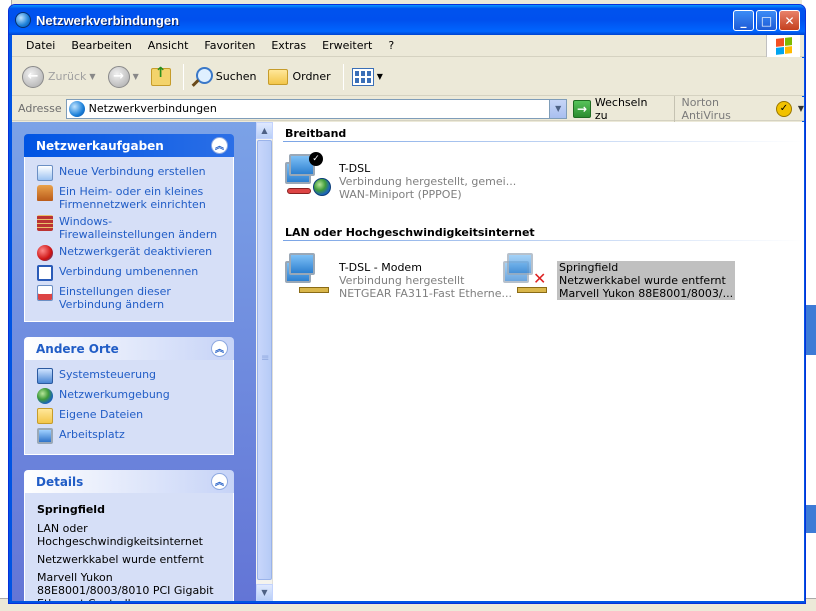 The width and height of the screenshot is (816, 611). What do you see at coordinates (129, 481) in the screenshot?
I see `details-header: Details ︽` at bounding box center [129, 481].